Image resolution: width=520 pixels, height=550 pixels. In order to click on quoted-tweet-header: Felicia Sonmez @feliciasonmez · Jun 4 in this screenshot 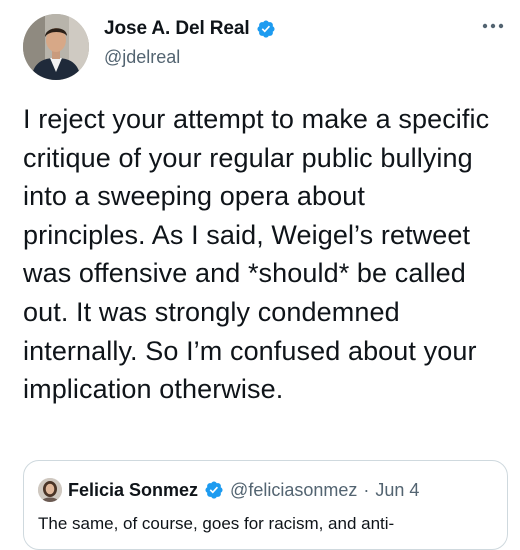, I will do `click(228, 490)`.